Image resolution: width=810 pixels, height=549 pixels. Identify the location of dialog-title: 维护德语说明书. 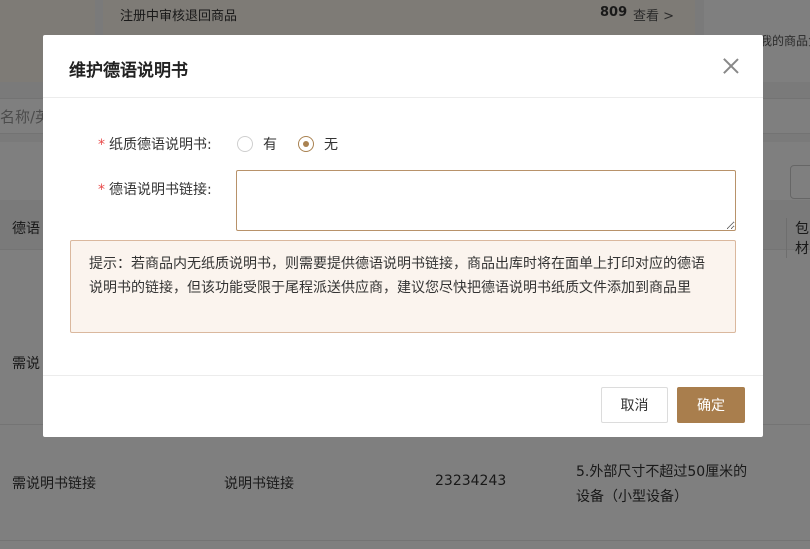
(128, 71).